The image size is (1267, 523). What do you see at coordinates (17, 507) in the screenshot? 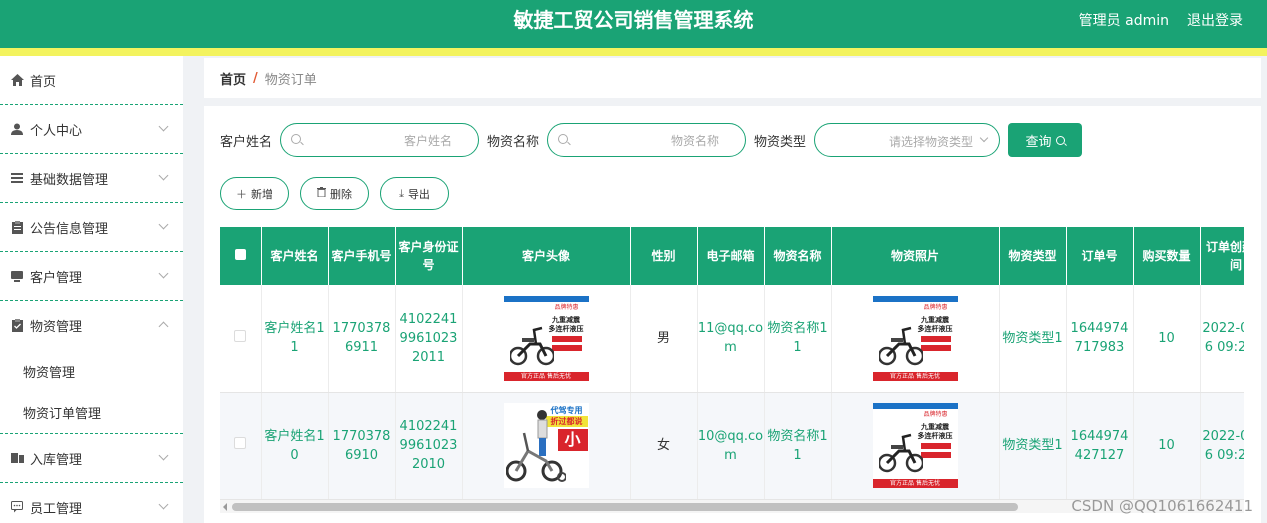
I see `chat-icon` at bounding box center [17, 507].